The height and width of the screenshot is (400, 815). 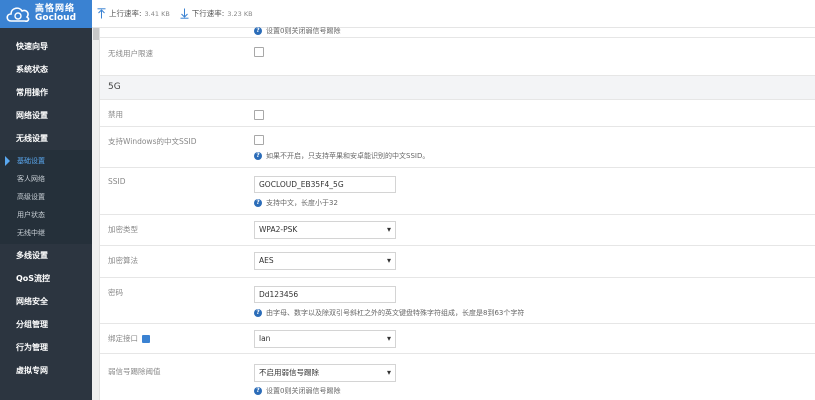 What do you see at coordinates (259, 140) in the screenshot?
I see `windows-ssid-checkbox` at bounding box center [259, 140].